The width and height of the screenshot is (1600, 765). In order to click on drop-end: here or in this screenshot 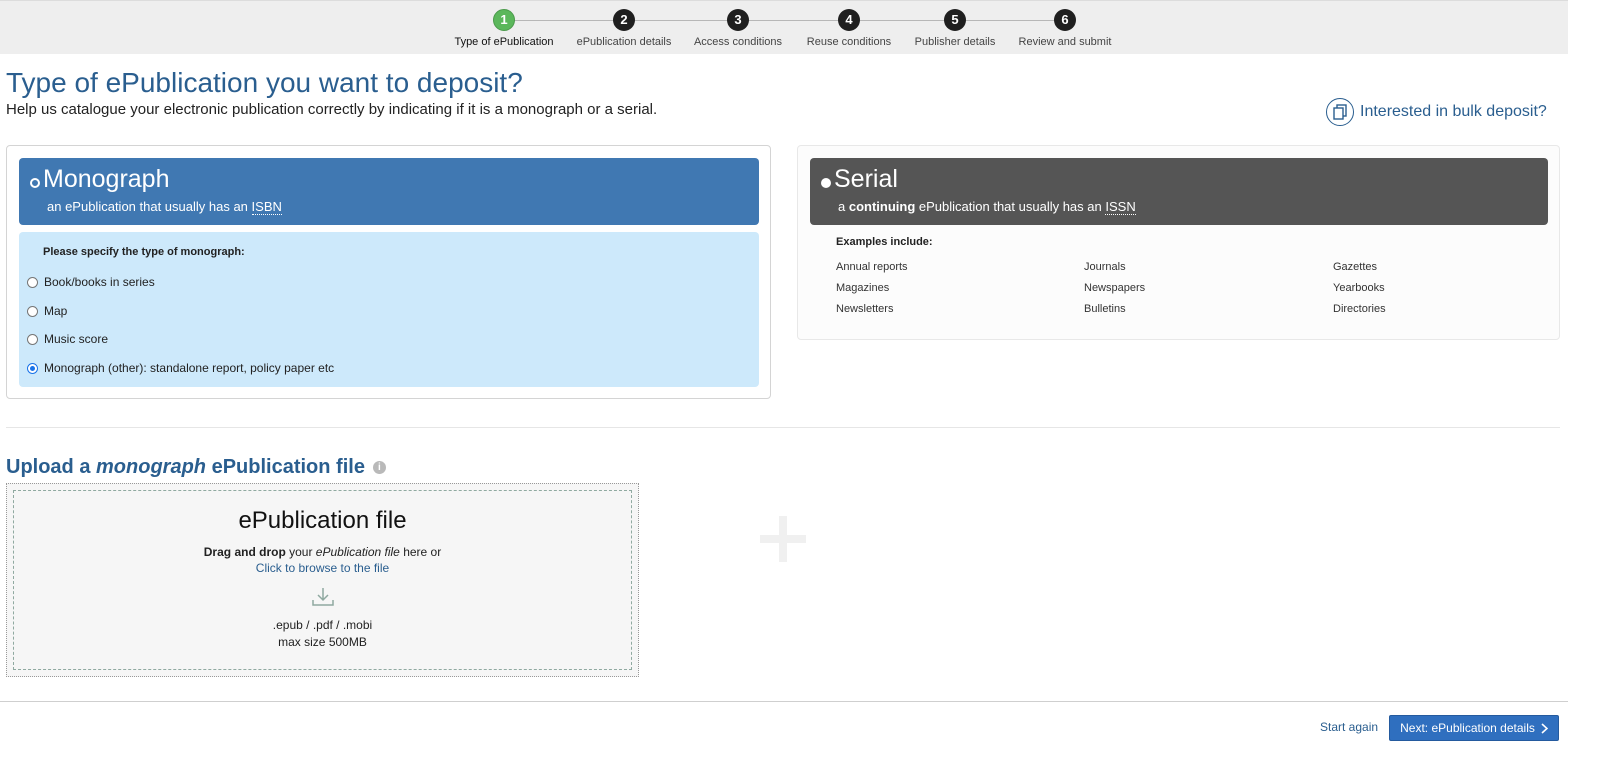, I will do `click(420, 552)`.